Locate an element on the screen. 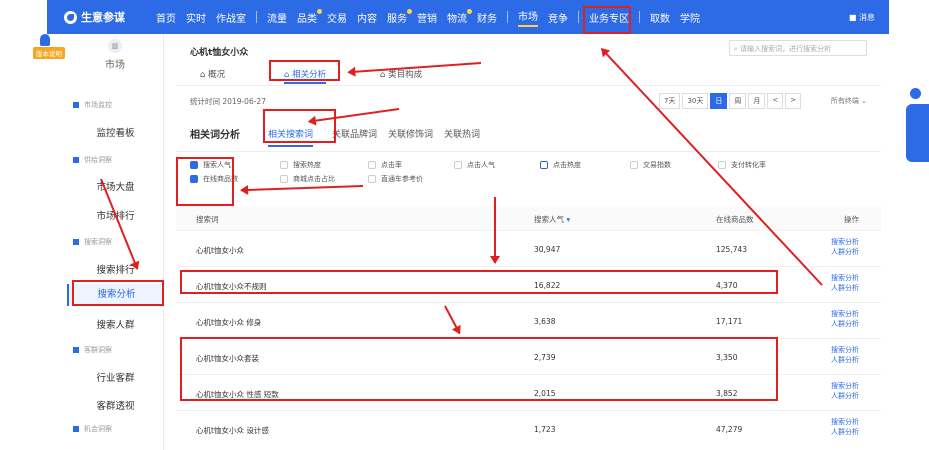 This screenshot has height=450, width=929. tab-overview: ⌂ 概况 is located at coordinates (212, 74).